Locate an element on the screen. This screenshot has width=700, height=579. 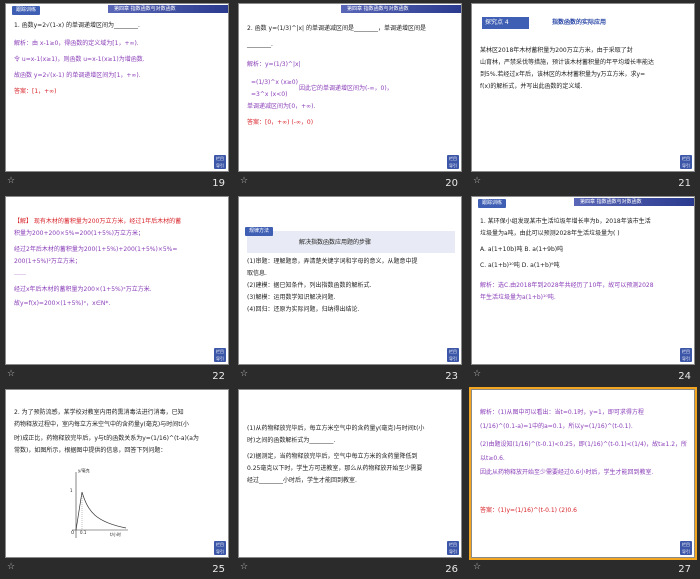
slide-number: 20 is located at coordinates (451, 183).